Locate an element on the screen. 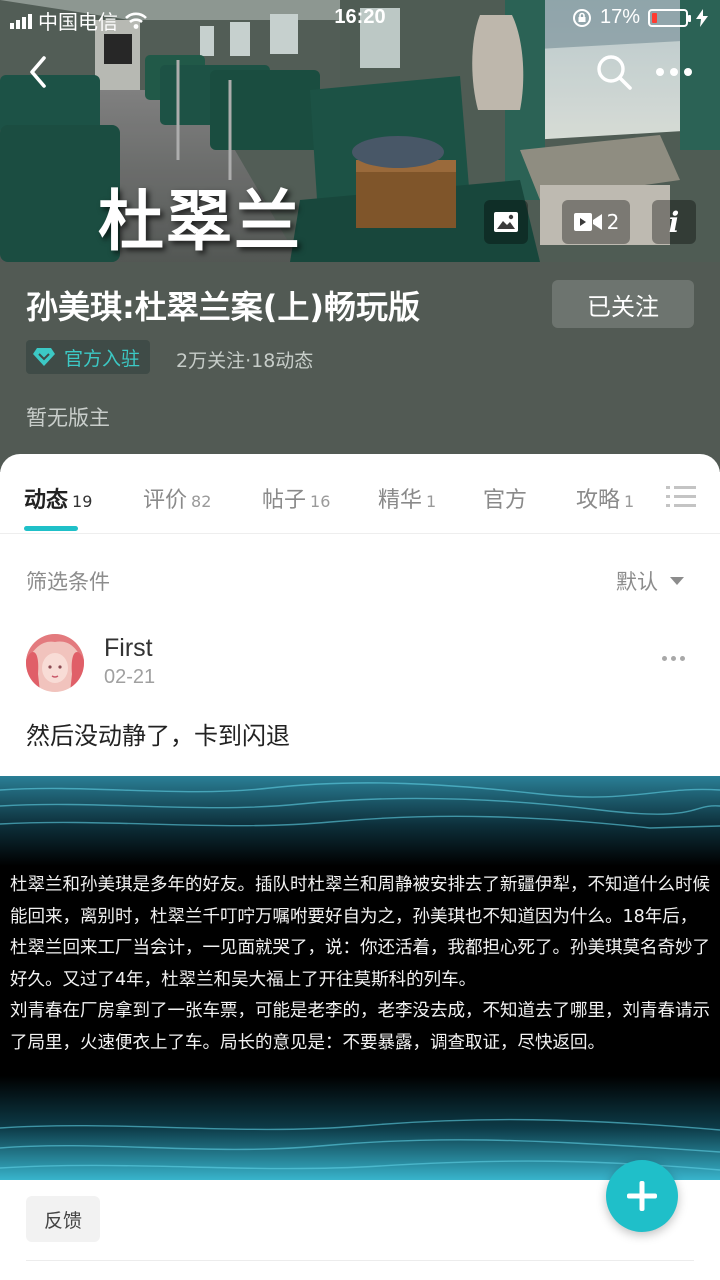  video-button: 2 is located at coordinates (596, 222).